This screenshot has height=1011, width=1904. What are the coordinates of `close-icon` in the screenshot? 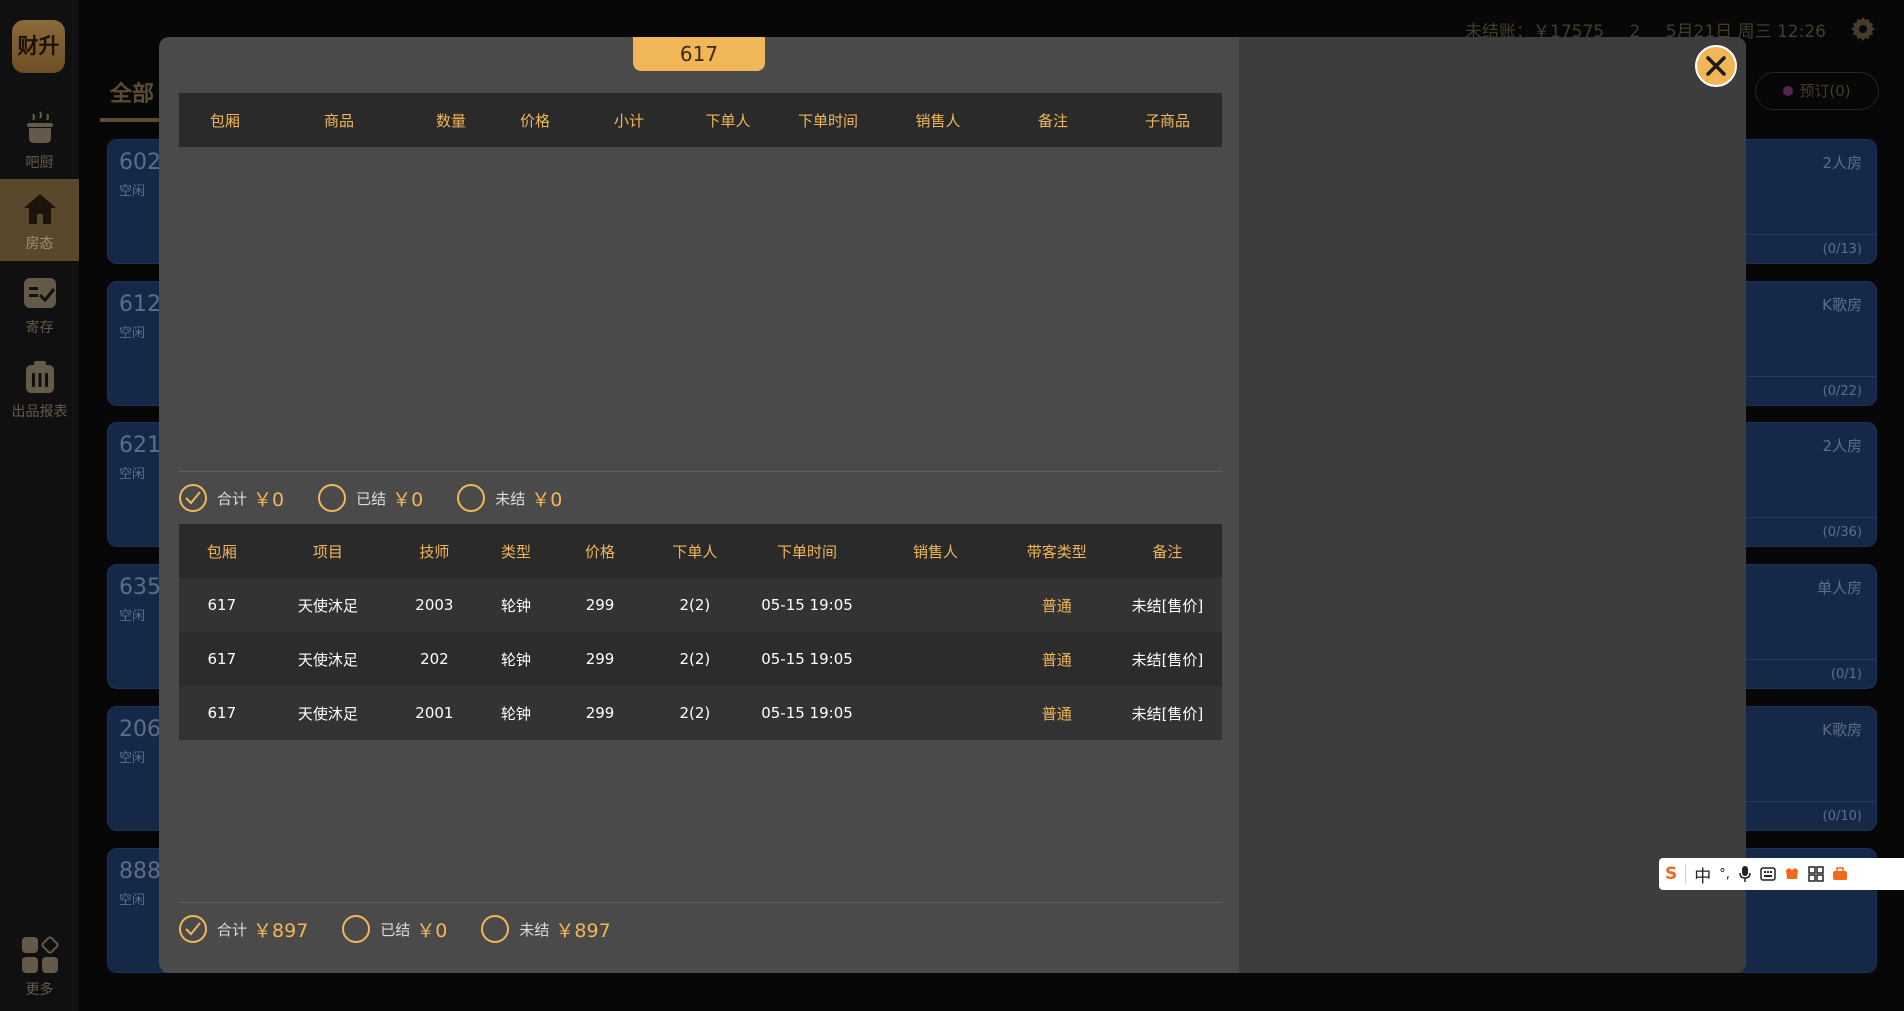 It's located at (1716, 66).